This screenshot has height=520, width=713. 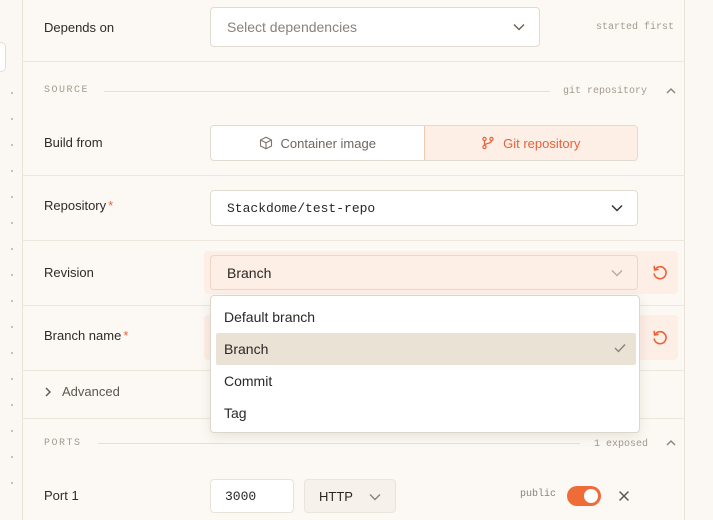 I want to click on revision-value: Branch, so click(x=249, y=272).